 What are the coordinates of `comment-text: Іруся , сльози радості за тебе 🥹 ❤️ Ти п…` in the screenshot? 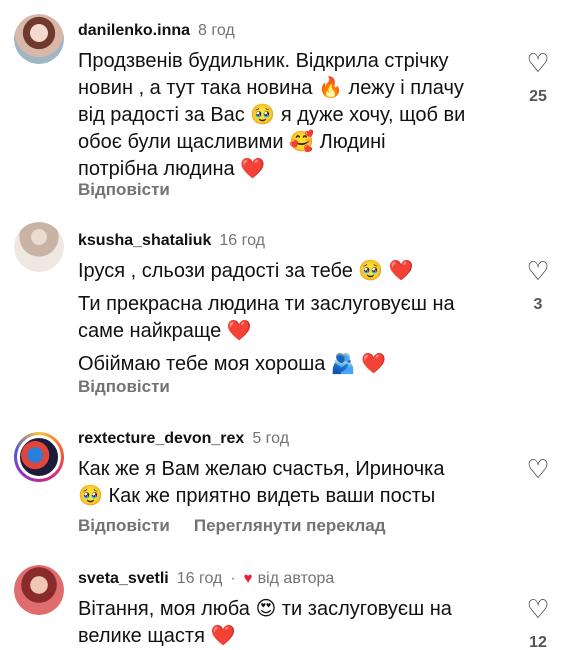 It's located at (266, 317).